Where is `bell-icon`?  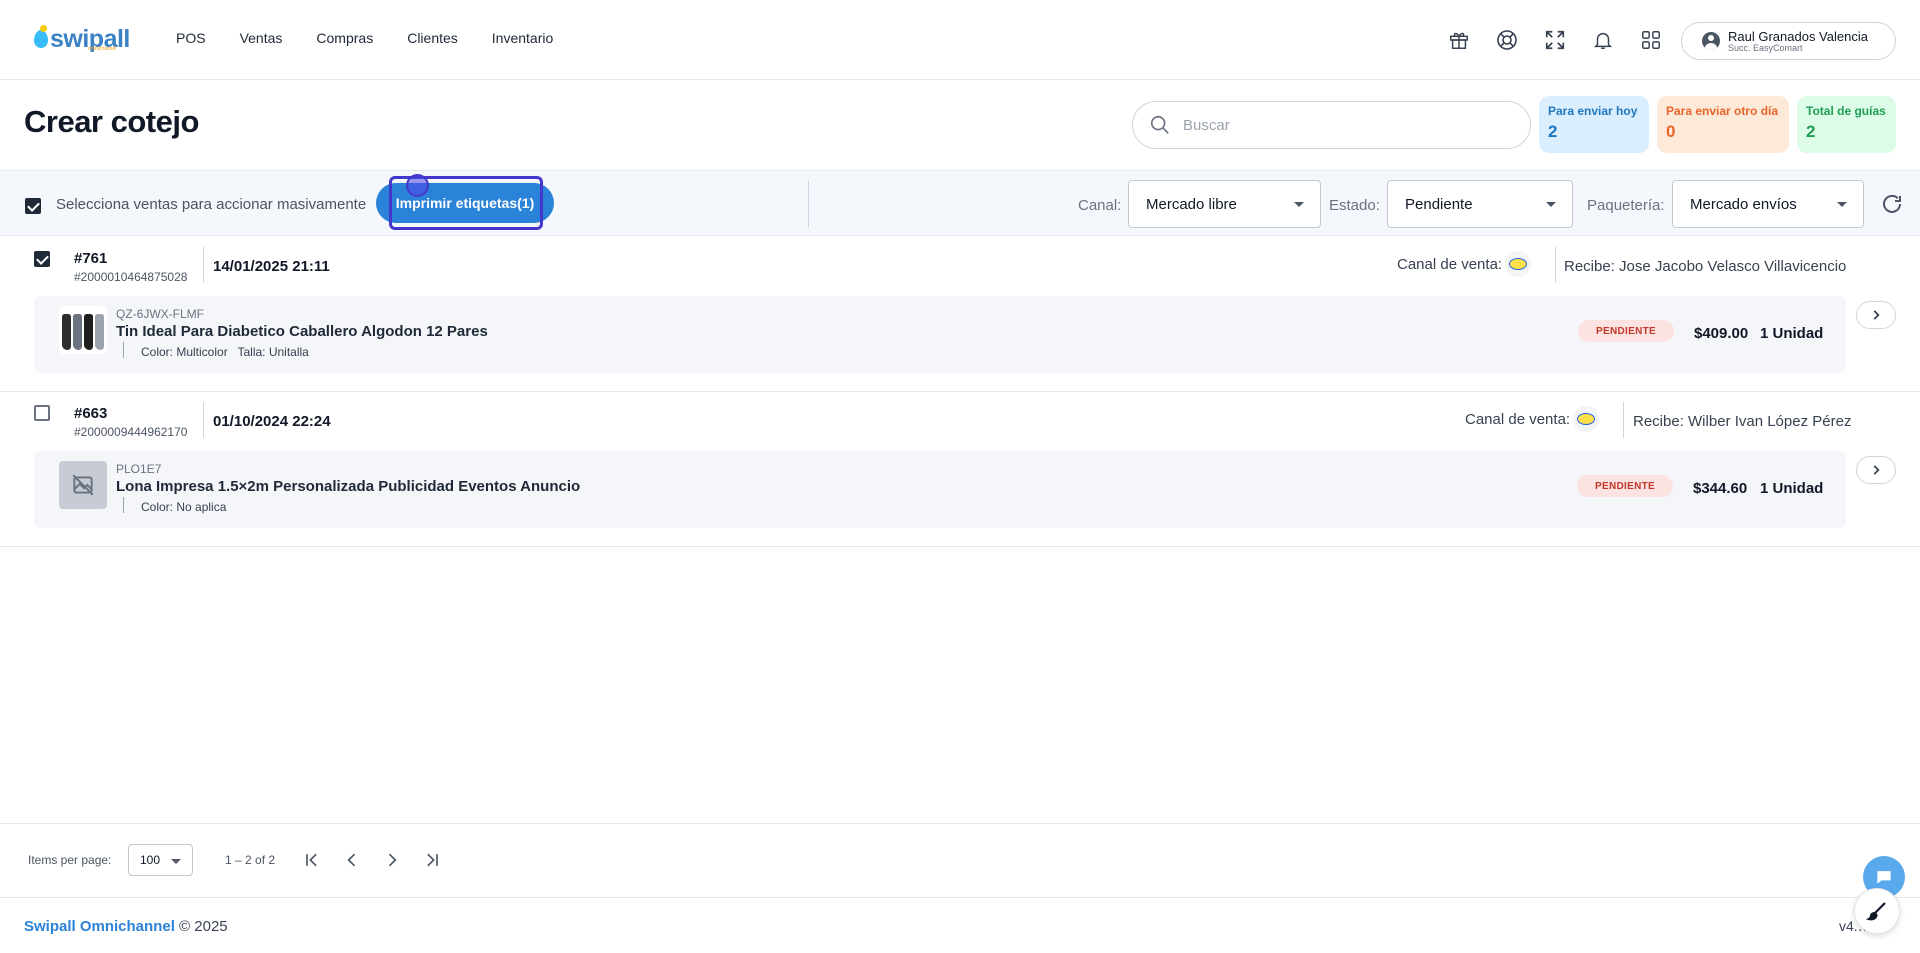
bell-icon is located at coordinates (1603, 40).